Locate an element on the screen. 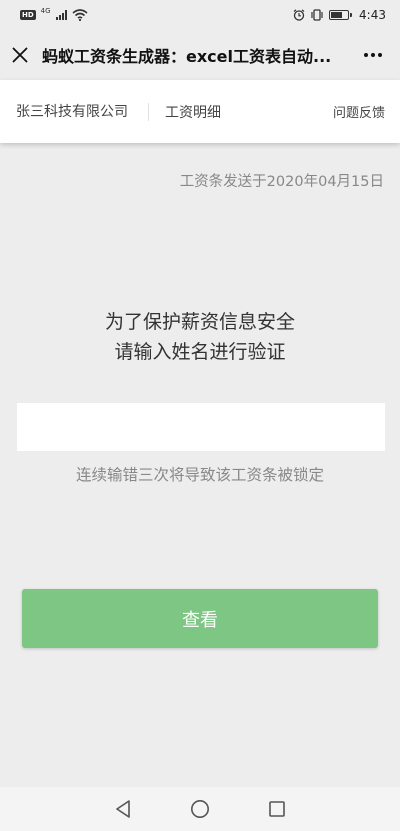 The height and width of the screenshot is (831, 400). battery-body is located at coordinates (339, 15).